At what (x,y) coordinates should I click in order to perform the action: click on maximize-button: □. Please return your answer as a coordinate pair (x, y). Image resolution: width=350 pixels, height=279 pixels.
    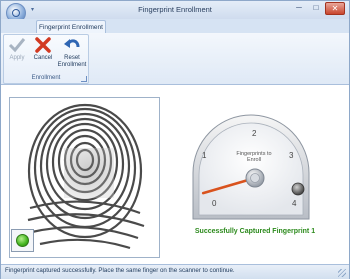
    Looking at the image, I should click on (316, 8).